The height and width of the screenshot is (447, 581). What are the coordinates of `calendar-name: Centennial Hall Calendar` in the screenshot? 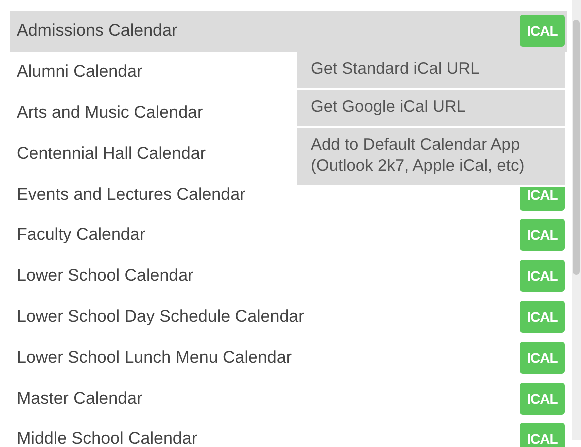 It's located at (111, 154).